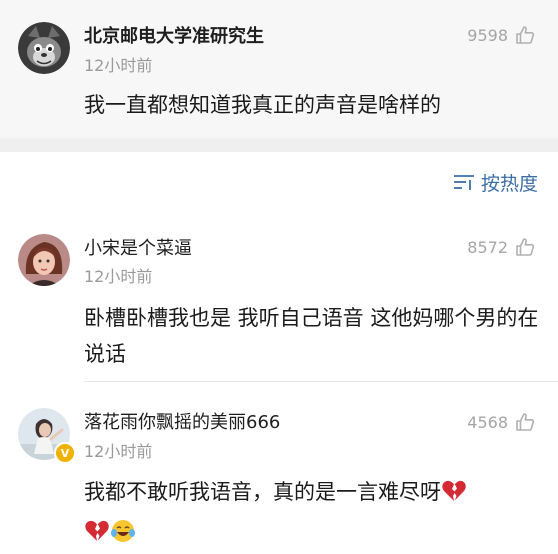 The height and width of the screenshot is (554, 558). I want to click on crying-laughing-icon, so click(123, 536).